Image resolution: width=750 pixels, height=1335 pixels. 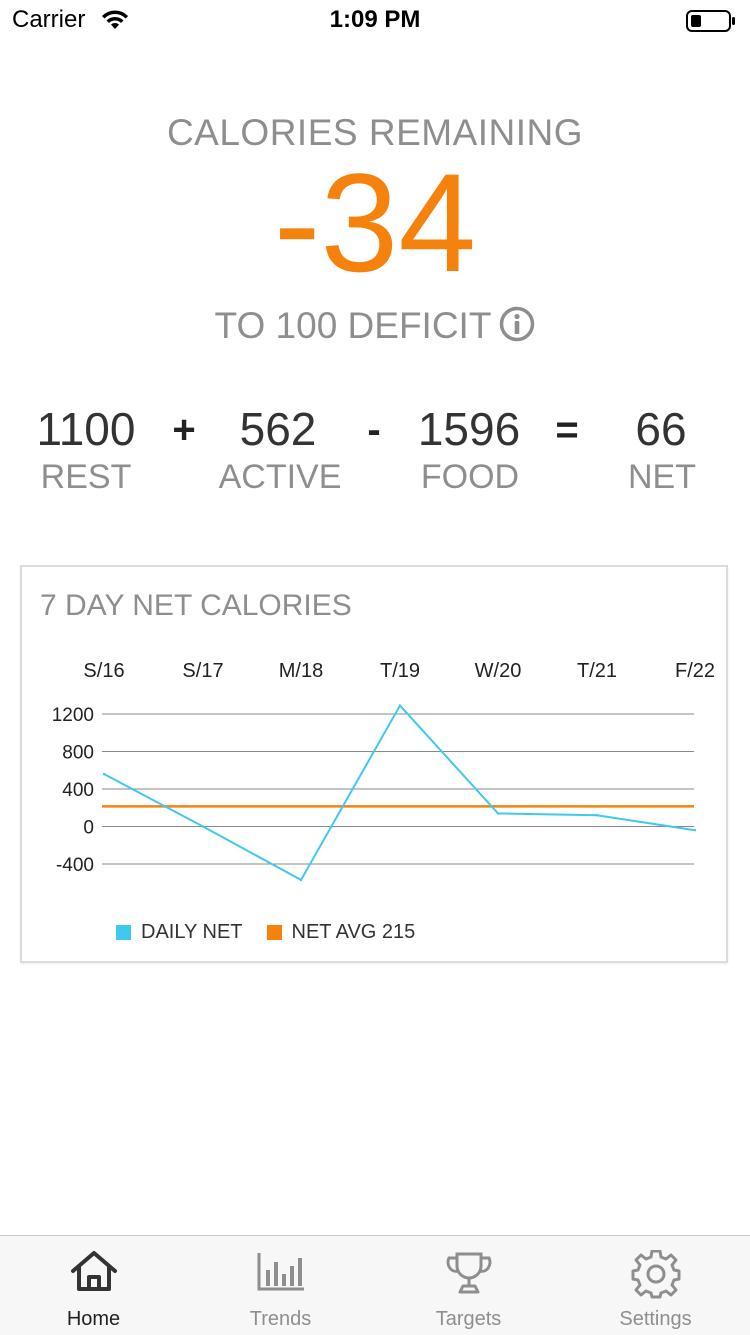 I want to click on trophy-icon, so click(x=468, y=1273).